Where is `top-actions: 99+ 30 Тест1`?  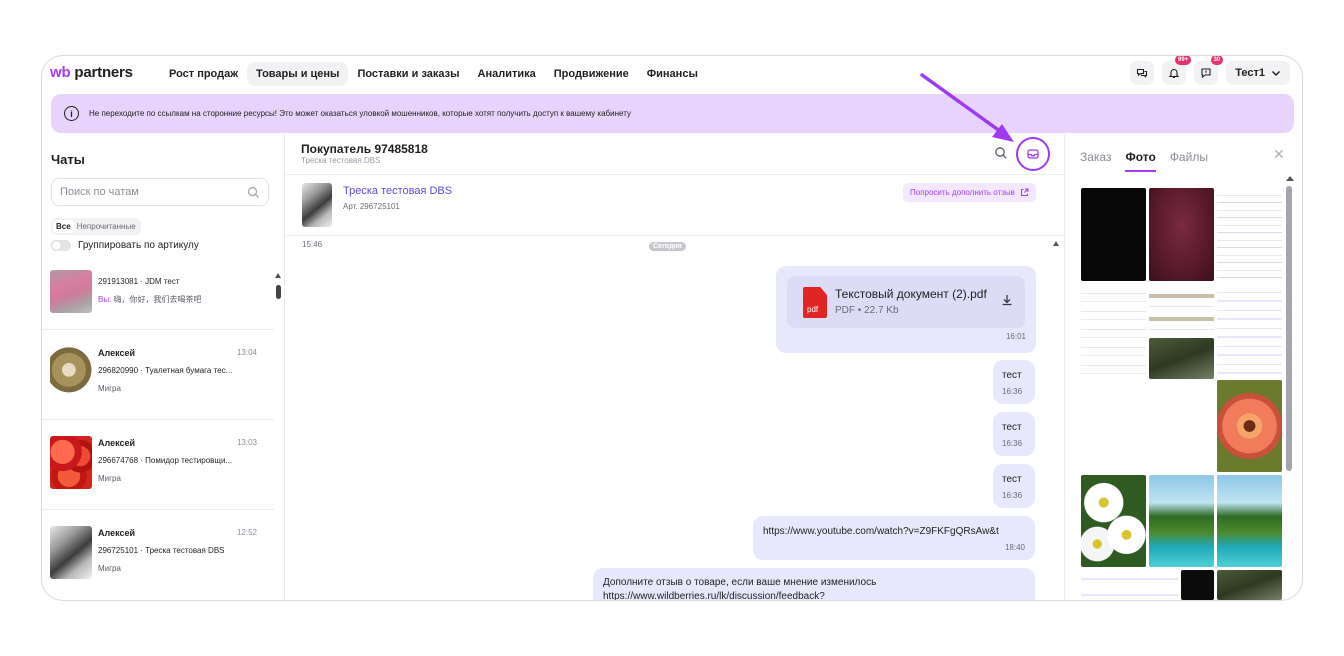
top-actions: 99+ 30 Тест1 is located at coordinates (1210, 70).